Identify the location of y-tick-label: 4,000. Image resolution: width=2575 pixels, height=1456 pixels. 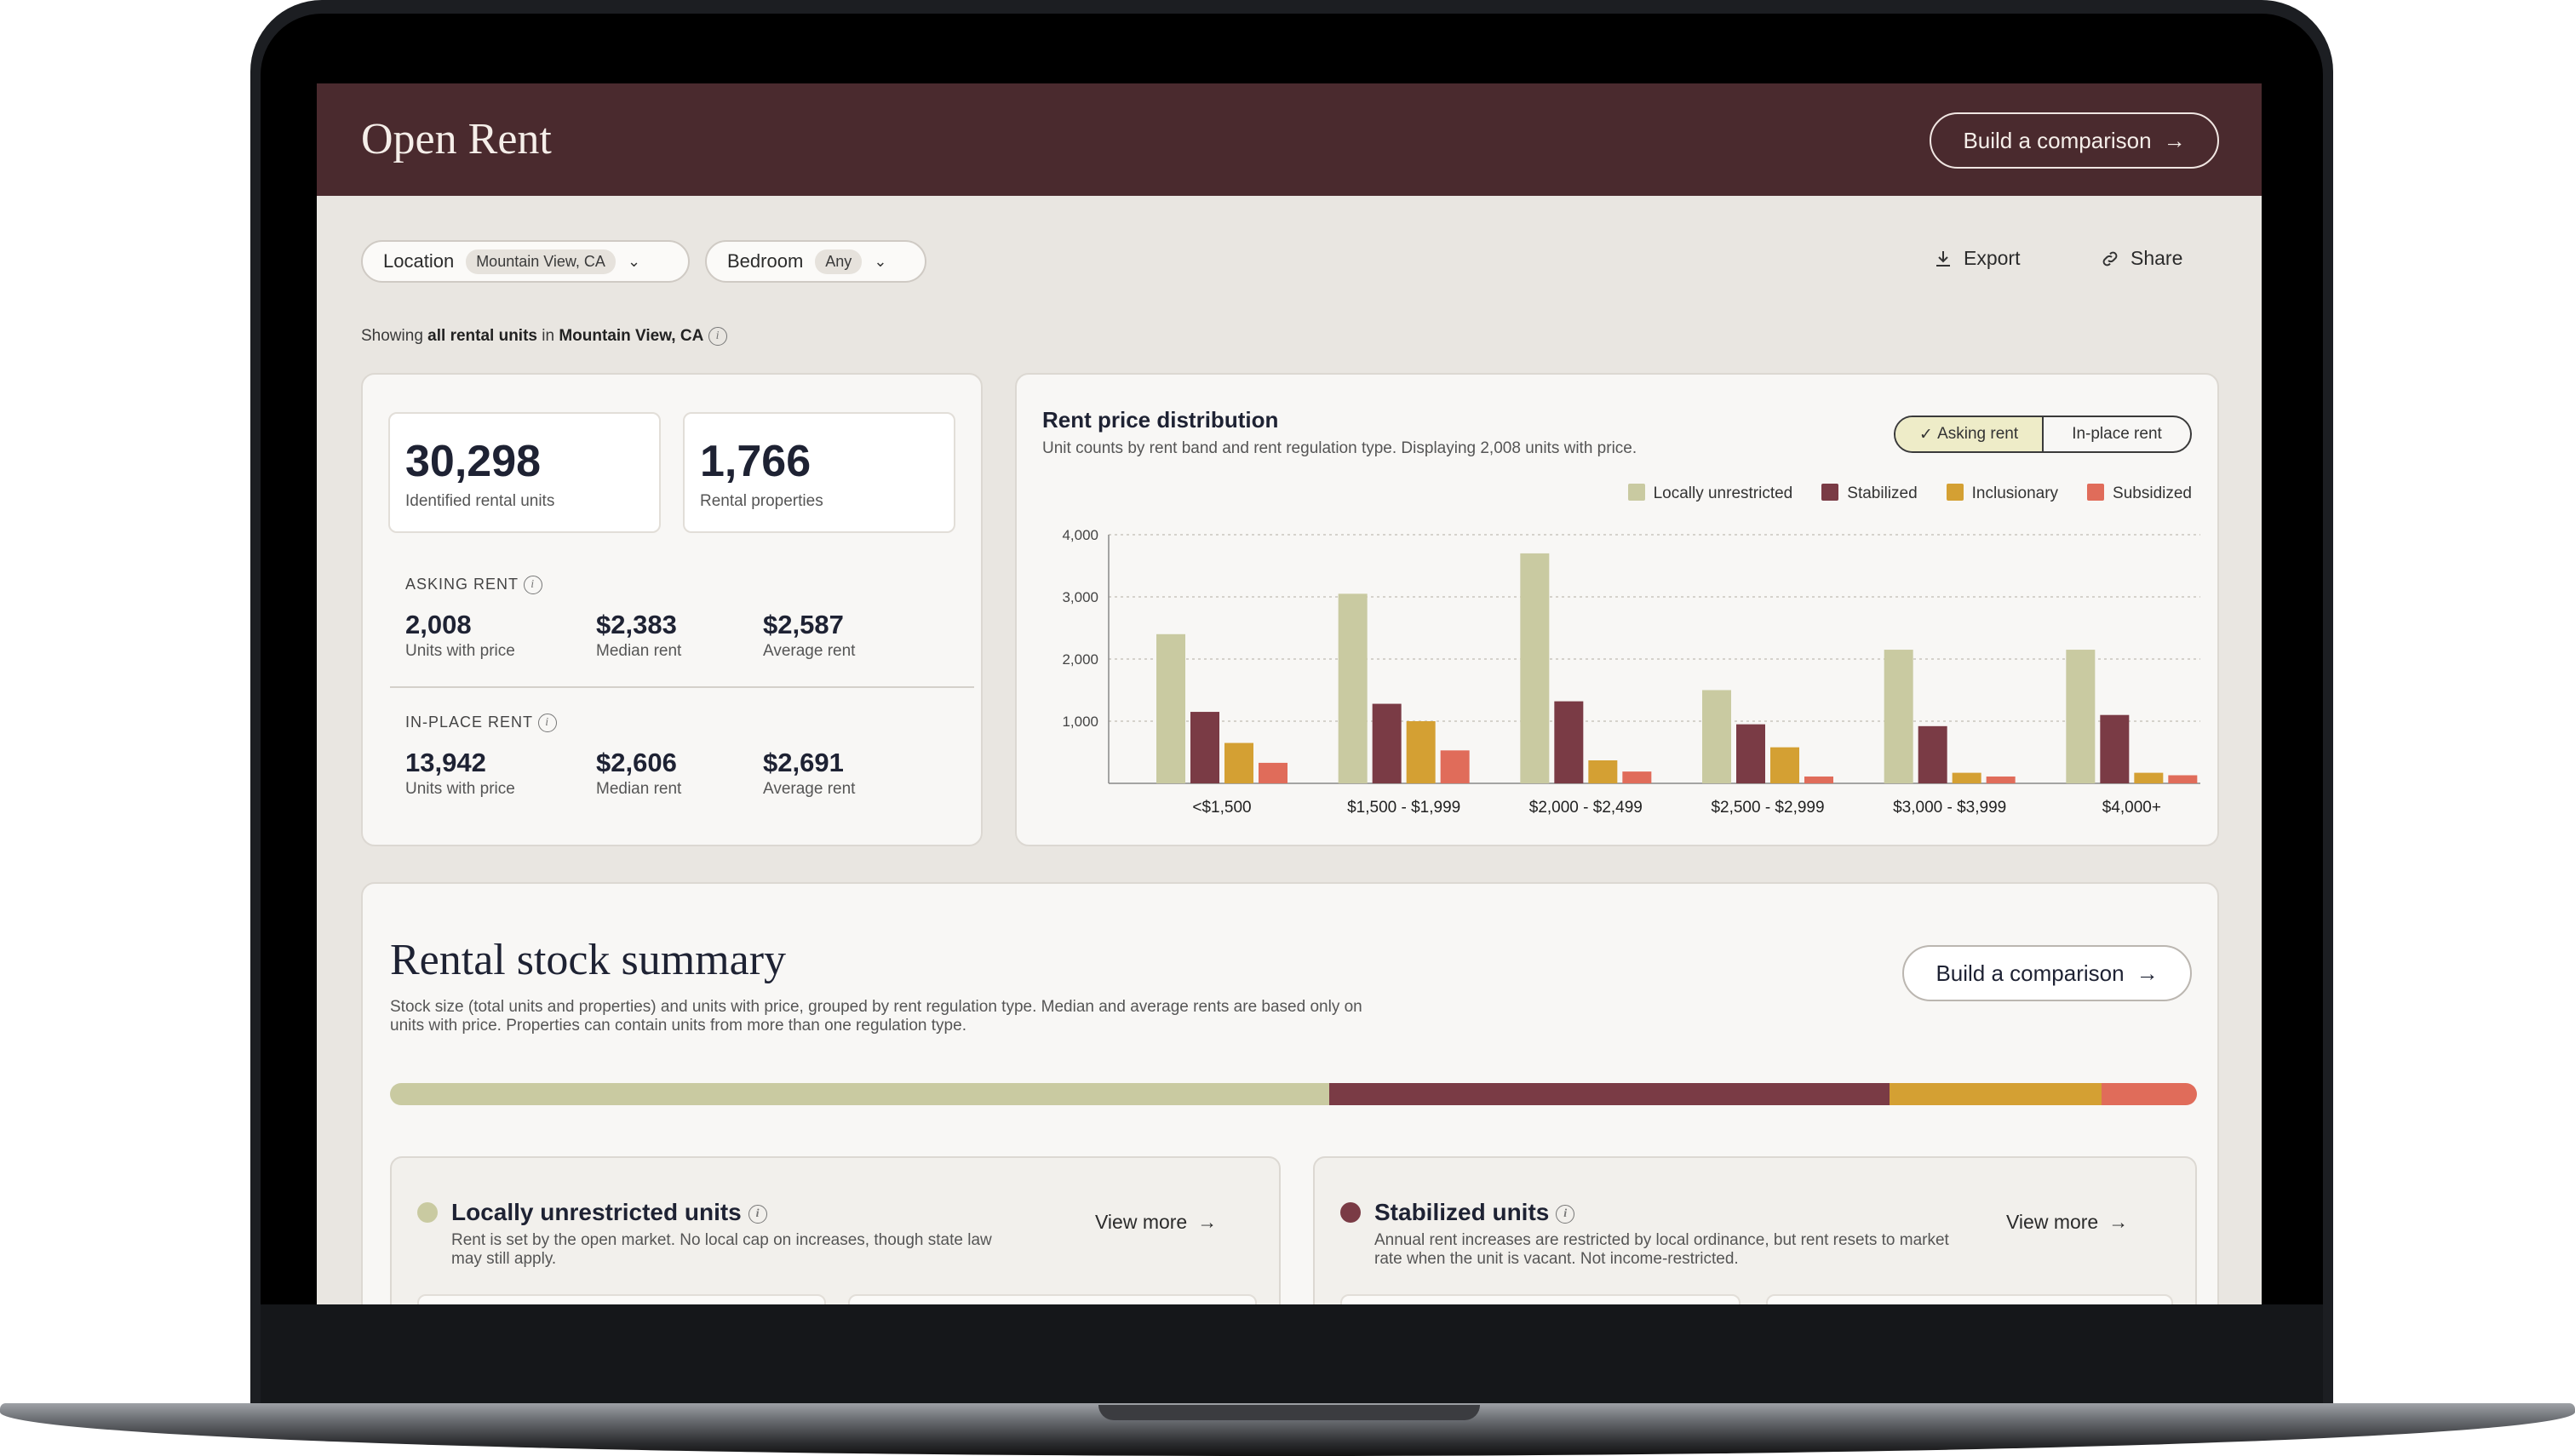
(1080, 536).